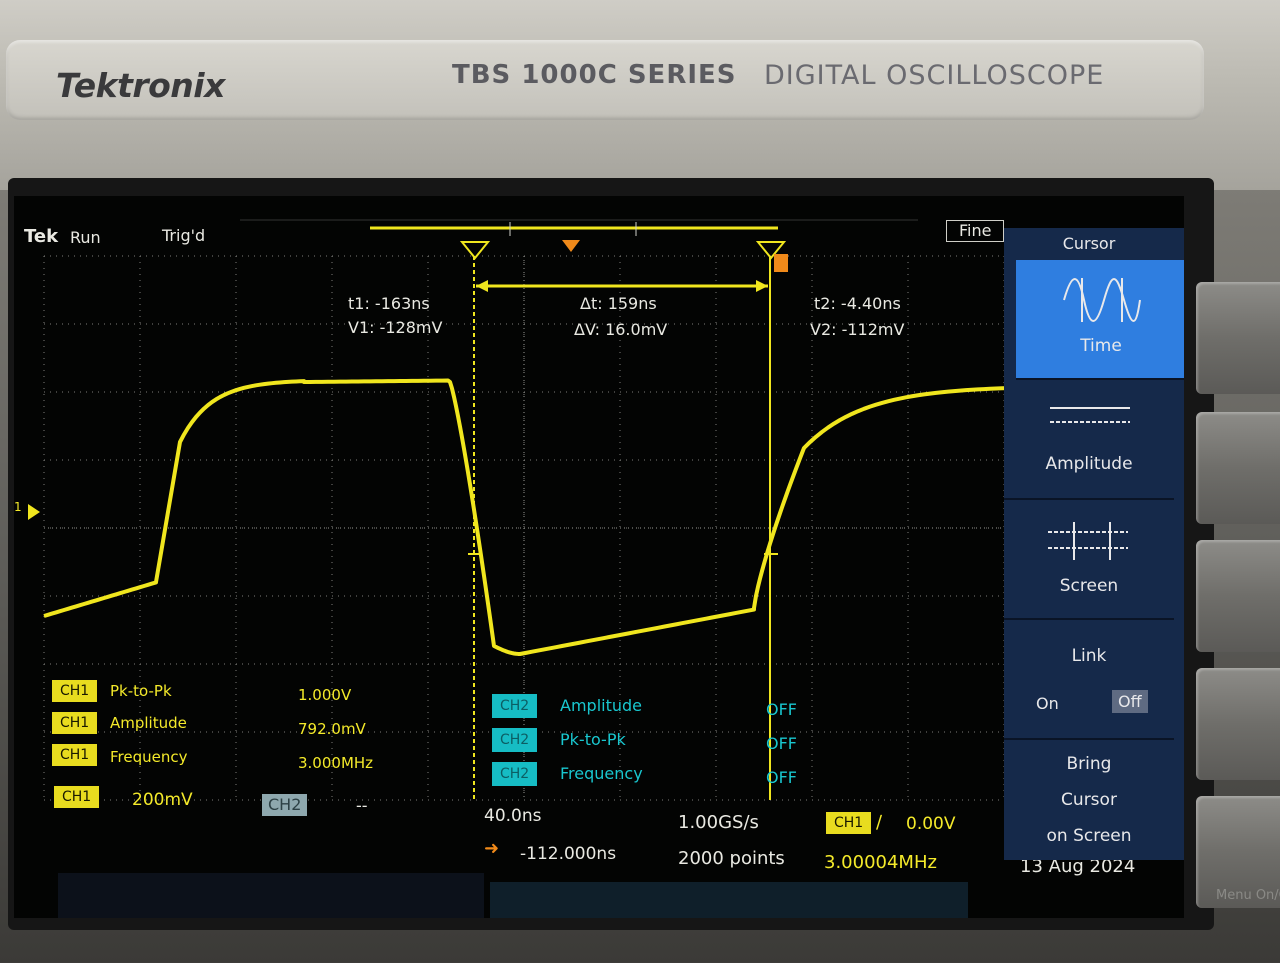 The width and height of the screenshot is (1280, 963). I want to click on ch1-ground-marker, so click(34, 512).